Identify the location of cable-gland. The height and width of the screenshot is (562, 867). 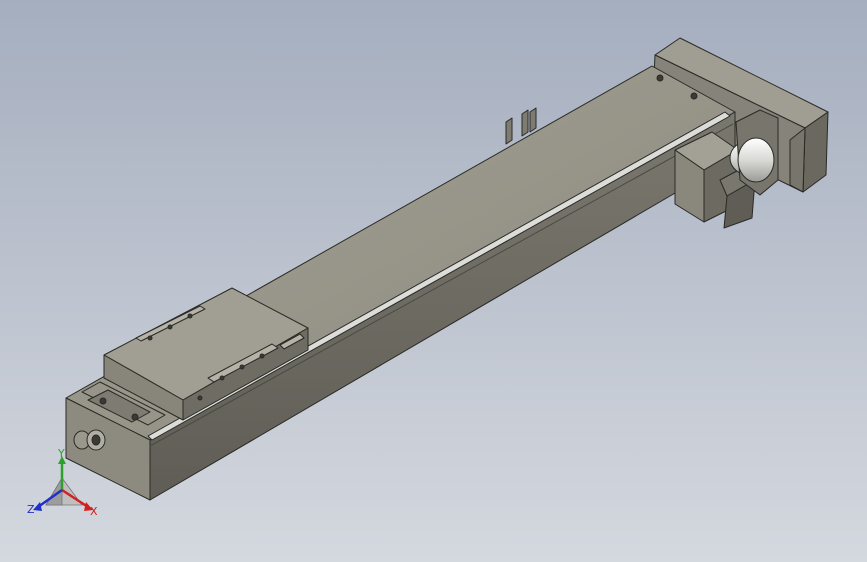
(89, 440).